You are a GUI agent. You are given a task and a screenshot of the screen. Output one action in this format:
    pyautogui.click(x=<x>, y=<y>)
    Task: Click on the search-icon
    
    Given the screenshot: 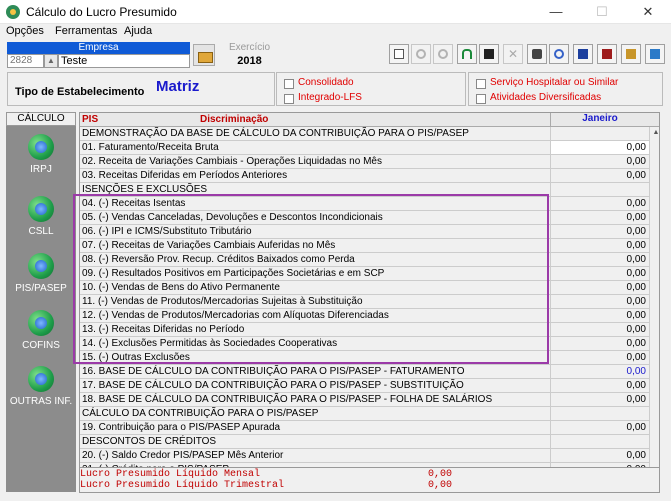 What is the action you would take?
    pyautogui.click(x=443, y=54)
    